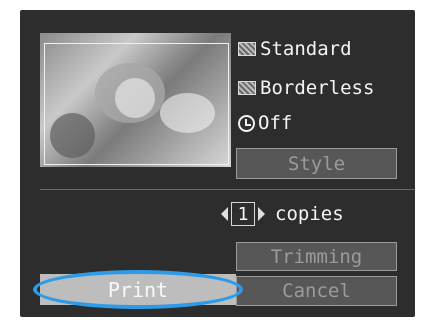 Image resolution: width=427 pixels, height=321 pixels. I want to click on border-label: Borderless, so click(317, 88).